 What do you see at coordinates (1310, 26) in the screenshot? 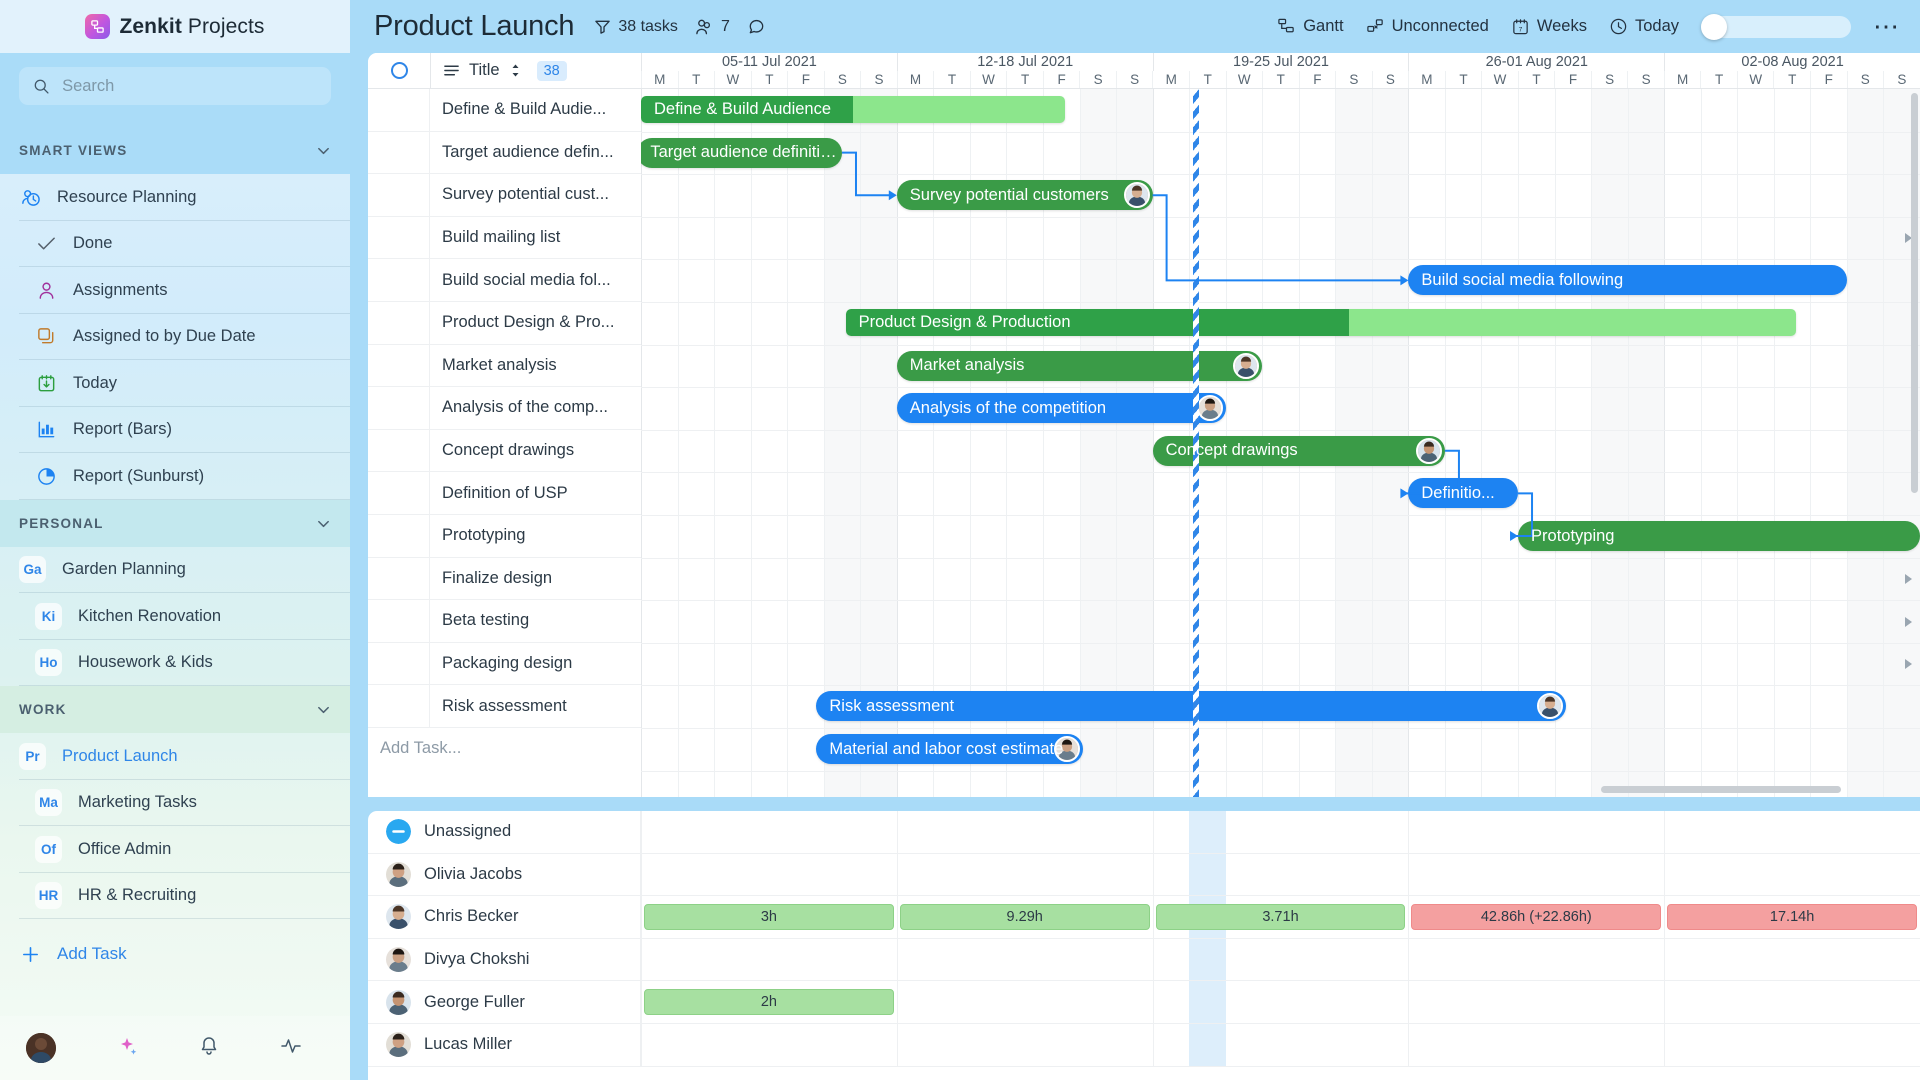
I see `view-gantt-button: Gantt` at bounding box center [1310, 26].